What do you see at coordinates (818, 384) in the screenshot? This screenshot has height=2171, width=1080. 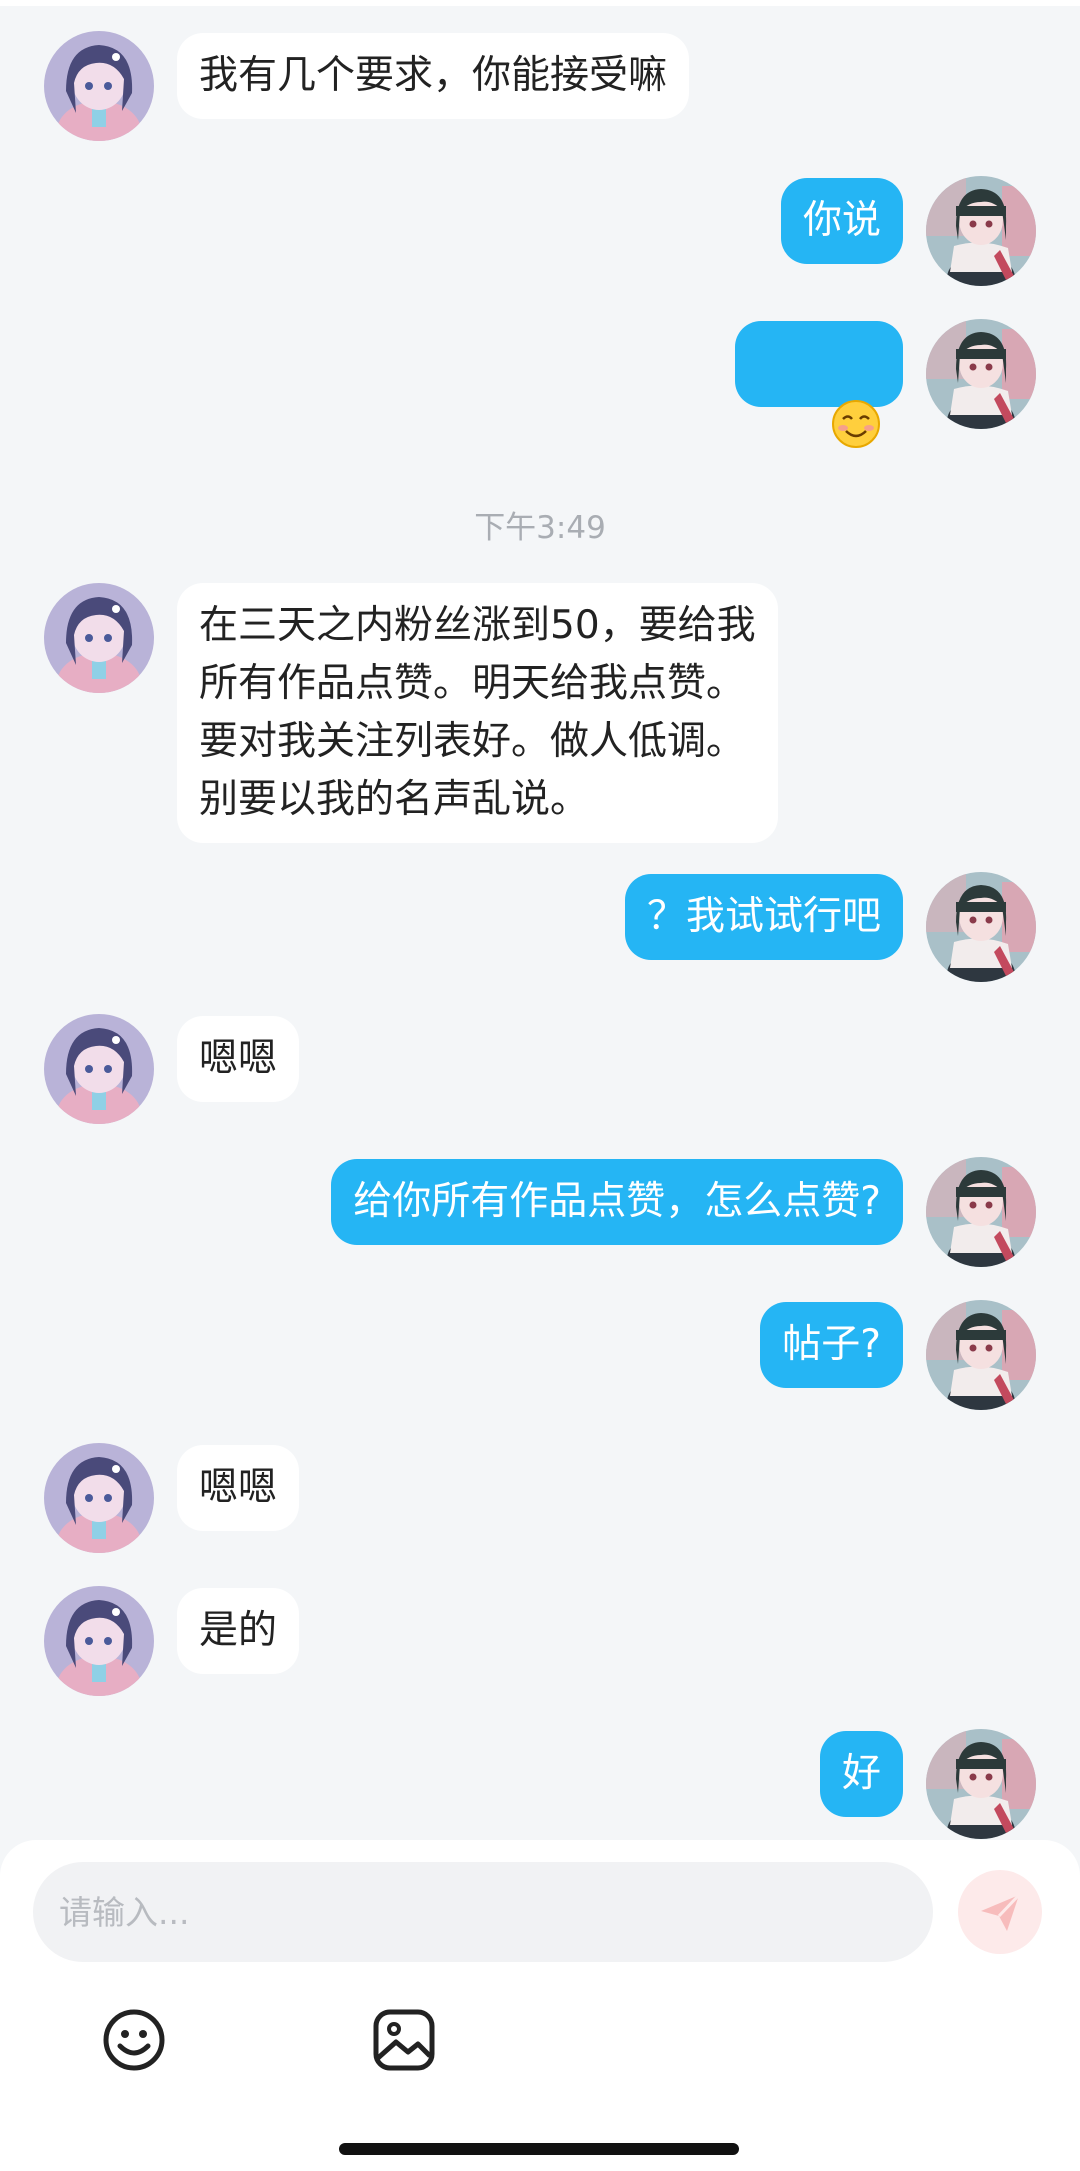 I see `message-bubble-outgoing: ☺️` at bounding box center [818, 384].